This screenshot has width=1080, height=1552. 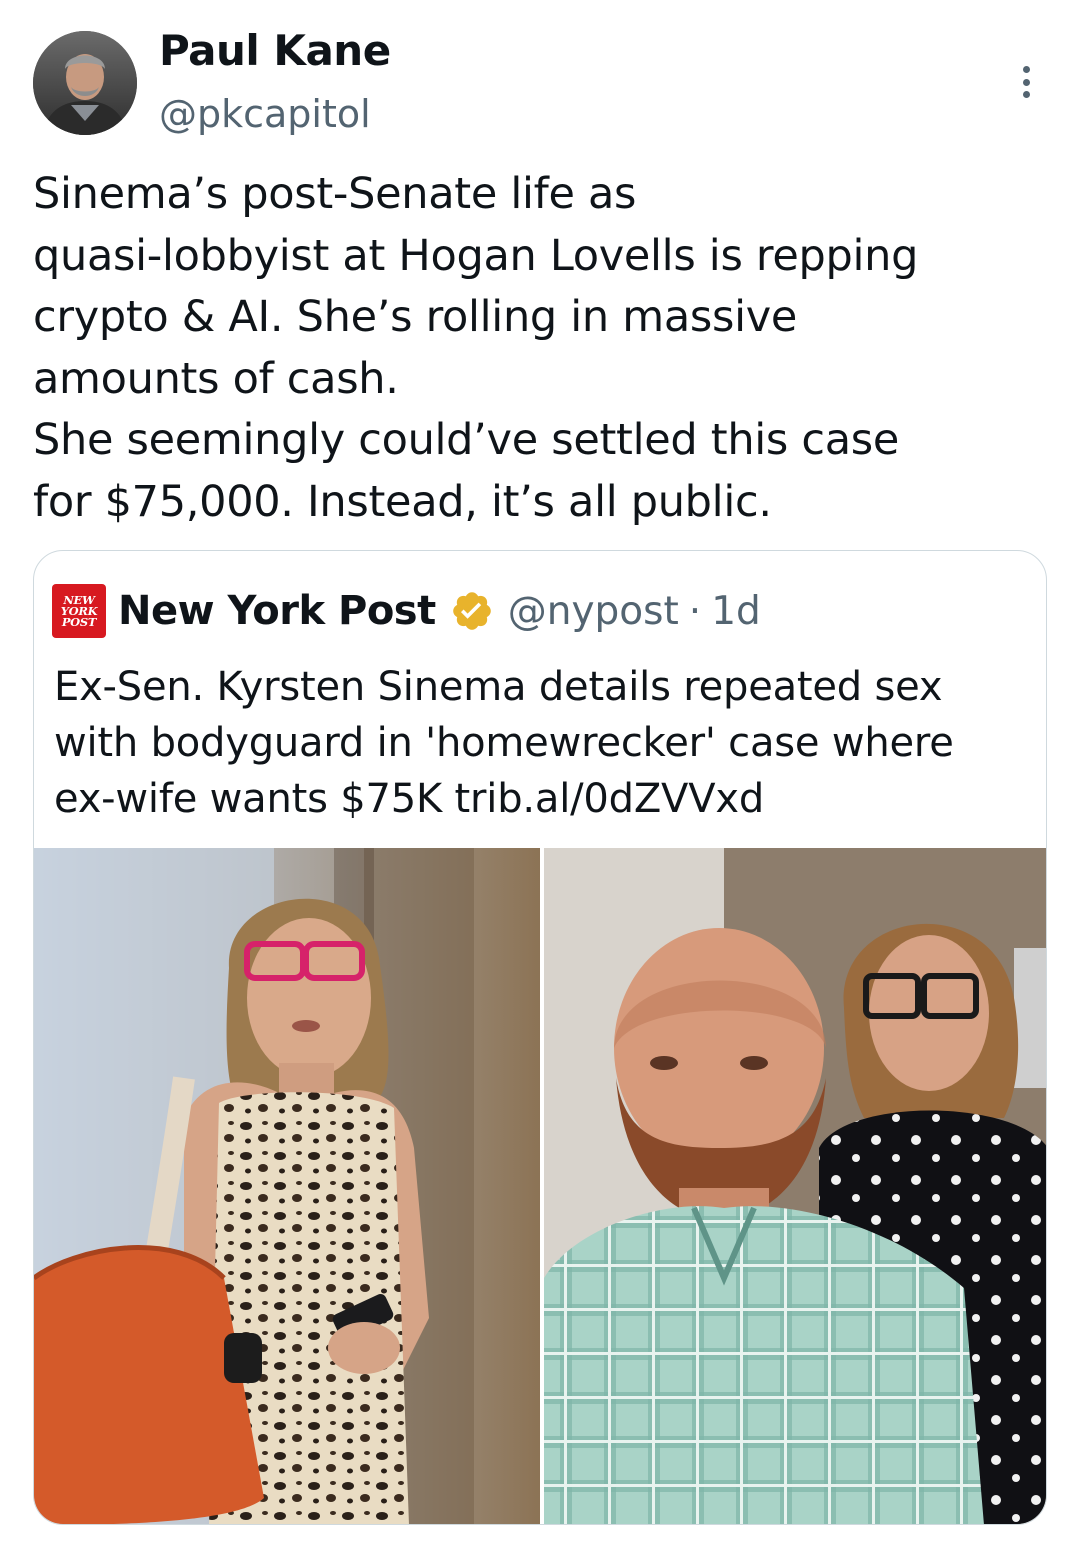 What do you see at coordinates (265, 114) in the screenshot?
I see `author-handle: @pkcapitol` at bounding box center [265, 114].